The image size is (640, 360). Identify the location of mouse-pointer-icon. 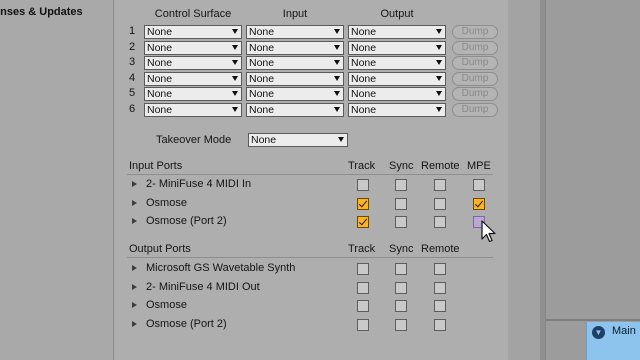
(488, 231).